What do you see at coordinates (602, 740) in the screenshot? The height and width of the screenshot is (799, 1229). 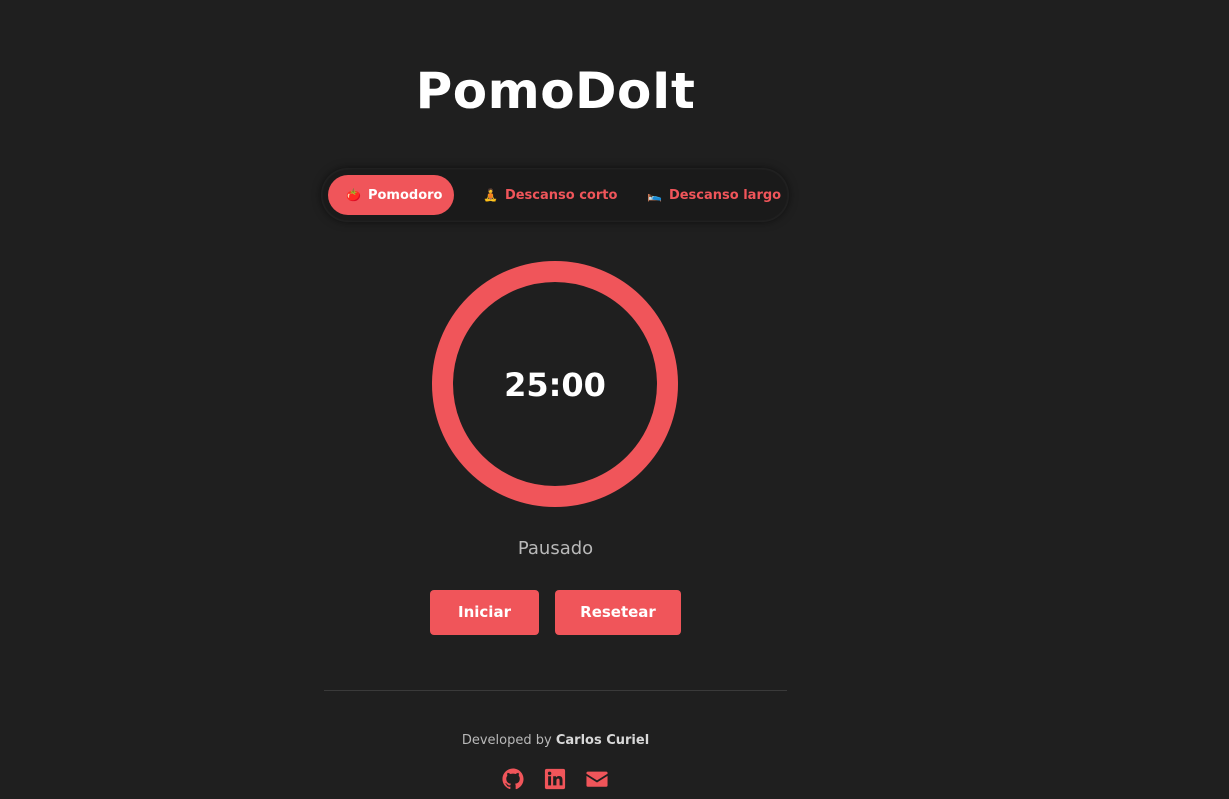 I see `credits-author: Carlos Curiel` at bounding box center [602, 740].